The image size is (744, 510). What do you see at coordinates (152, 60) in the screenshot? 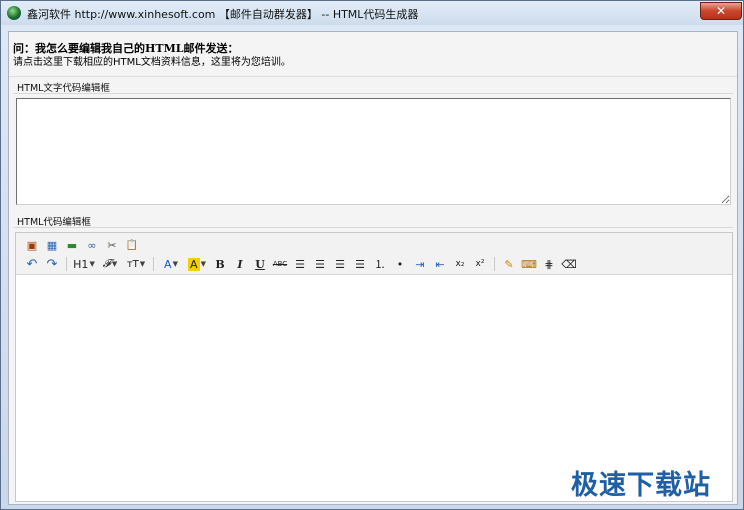
I see `download-hint-link: 请点击这里下载相应的HTML文档资料信息，这里将为您培训。` at bounding box center [152, 60].